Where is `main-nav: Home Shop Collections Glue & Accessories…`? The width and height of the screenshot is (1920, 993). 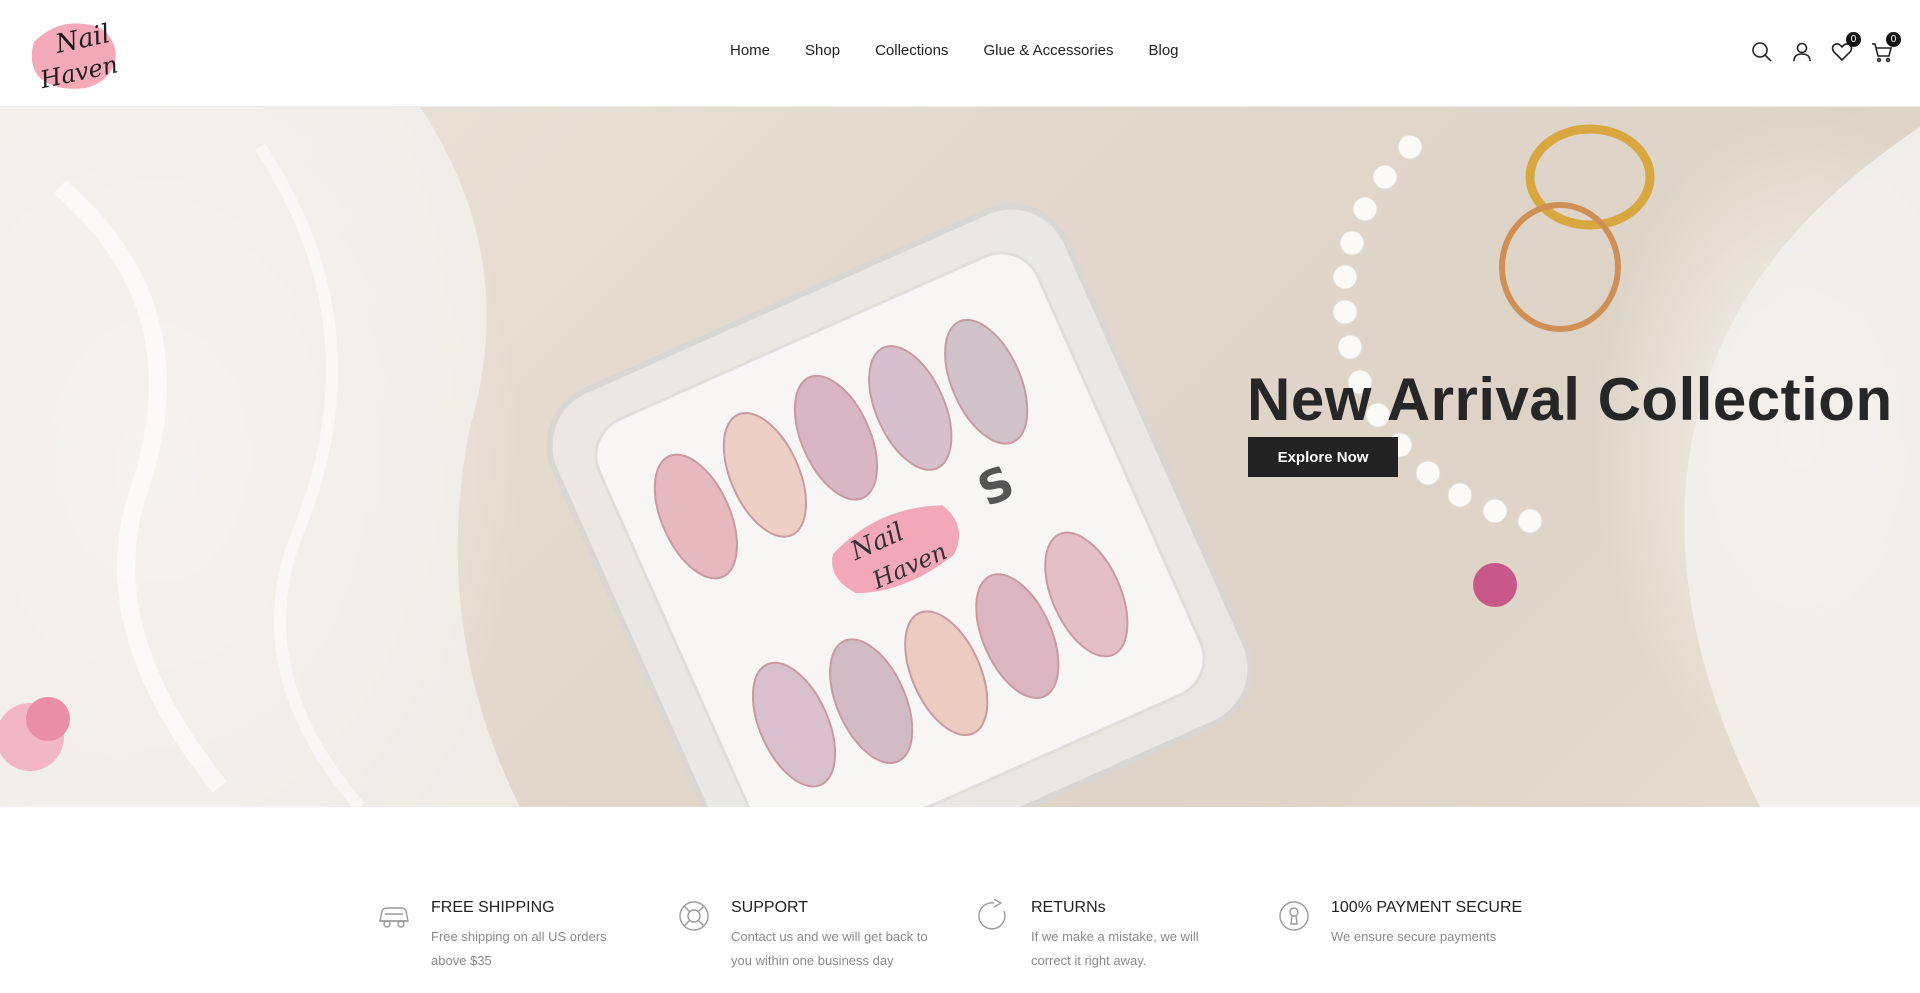
main-nav: Home Shop Collections Glue & Accessories… is located at coordinates (954, 50).